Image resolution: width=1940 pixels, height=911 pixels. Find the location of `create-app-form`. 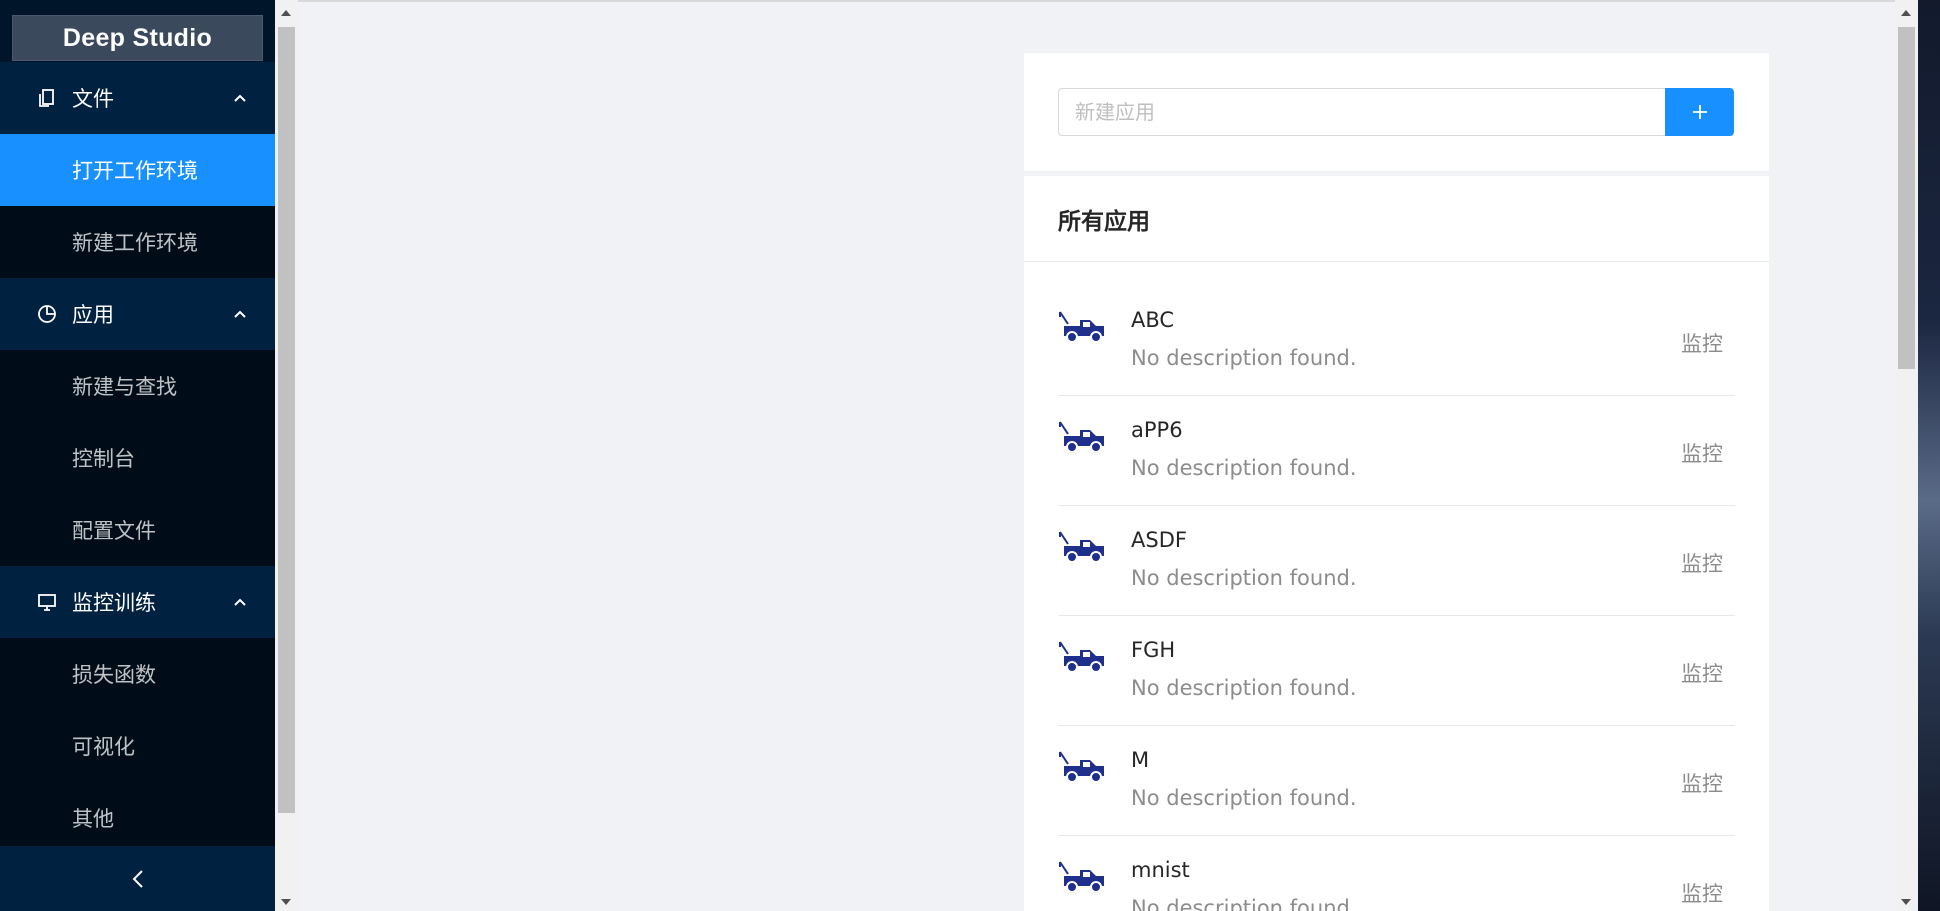

create-app-form is located at coordinates (1396, 112).